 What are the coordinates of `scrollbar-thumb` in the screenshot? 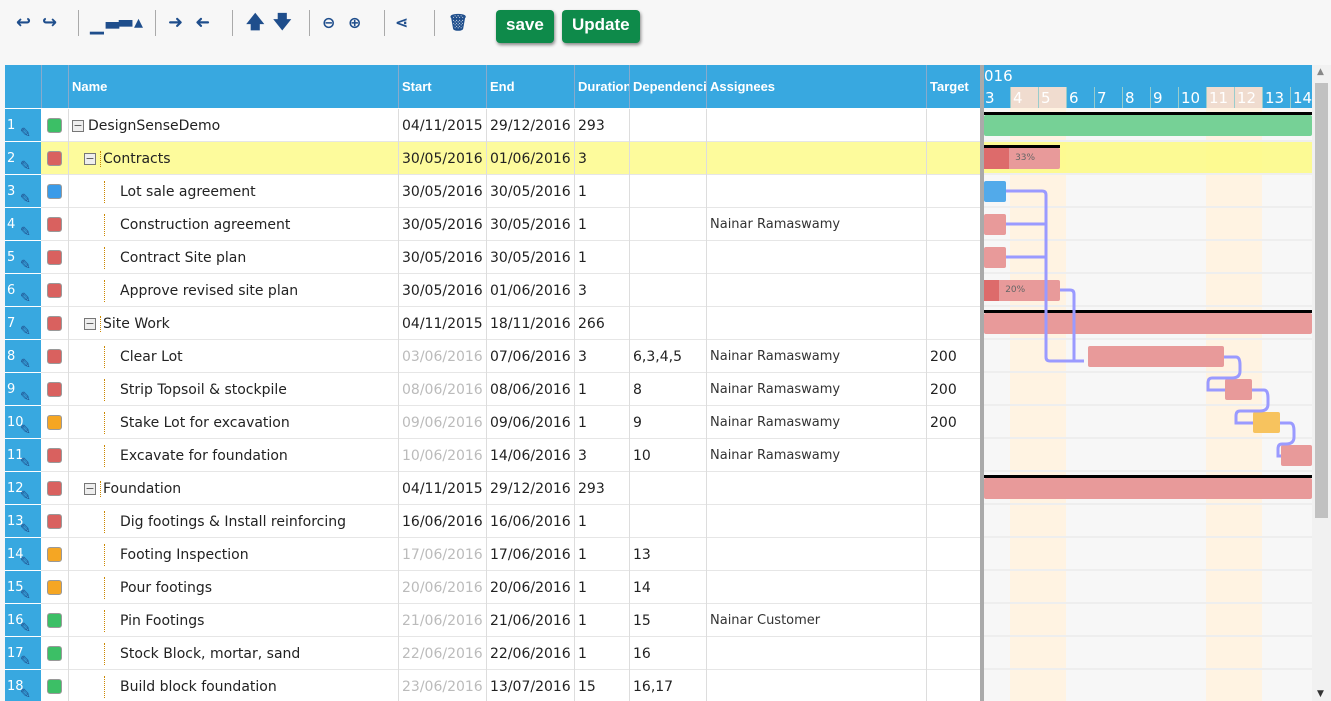 It's located at (1321, 300).